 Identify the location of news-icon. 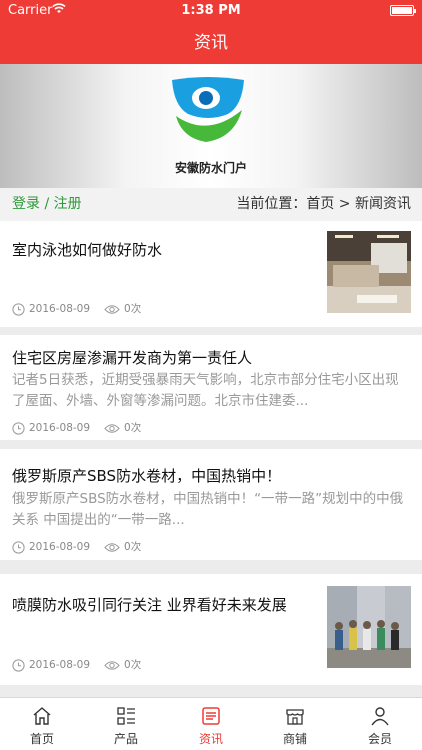
(211, 716).